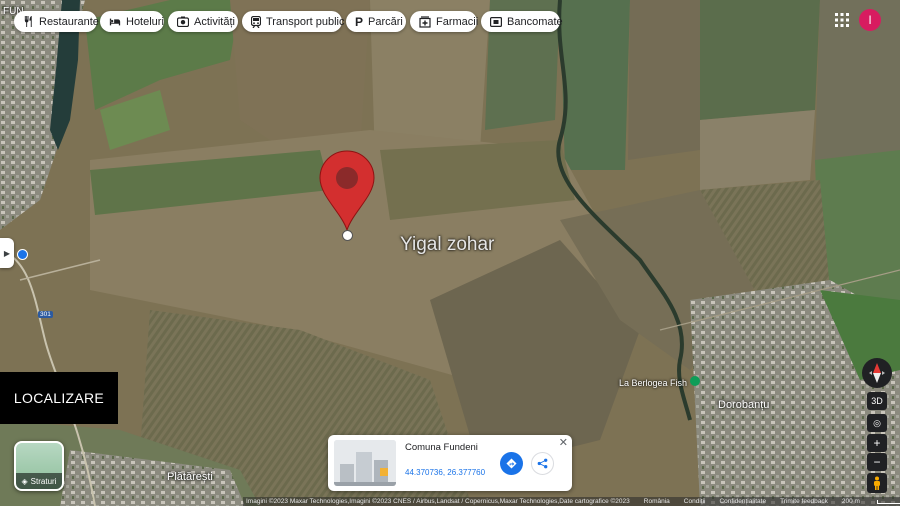  What do you see at coordinates (43, 481) in the screenshot?
I see `layers-label: Straturi` at bounding box center [43, 481].